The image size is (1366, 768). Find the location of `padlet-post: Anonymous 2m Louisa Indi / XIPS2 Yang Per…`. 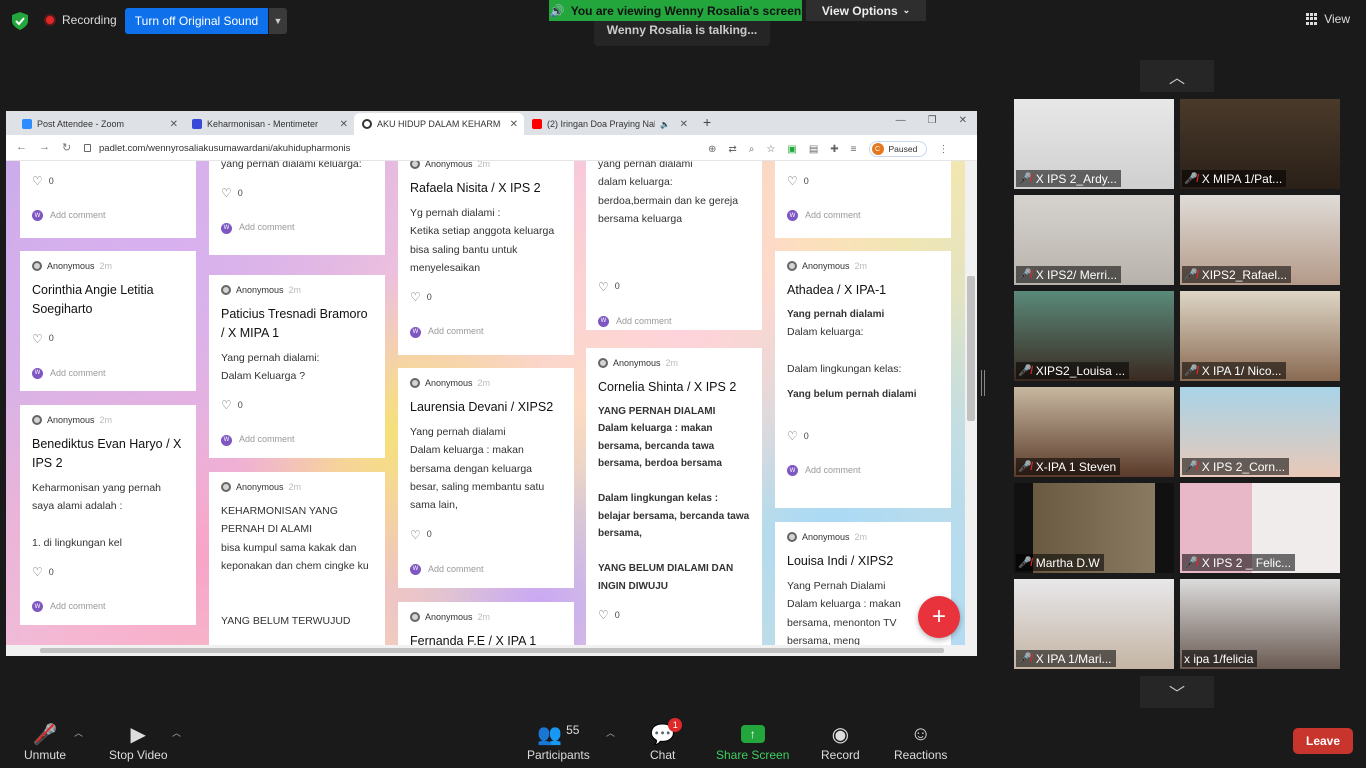

padlet-post: Anonymous 2m Louisa Indi / XIPS2 Yang Per… is located at coordinates (863, 589).